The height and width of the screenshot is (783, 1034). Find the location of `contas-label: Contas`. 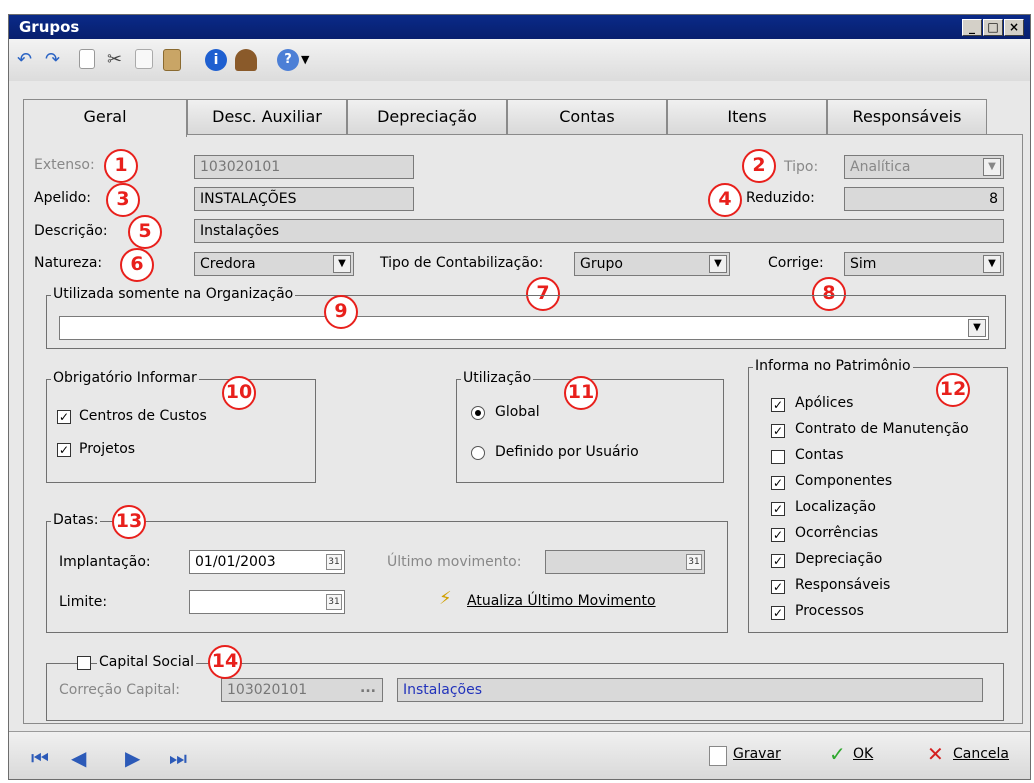

contas-label: Contas is located at coordinates (819, 455).